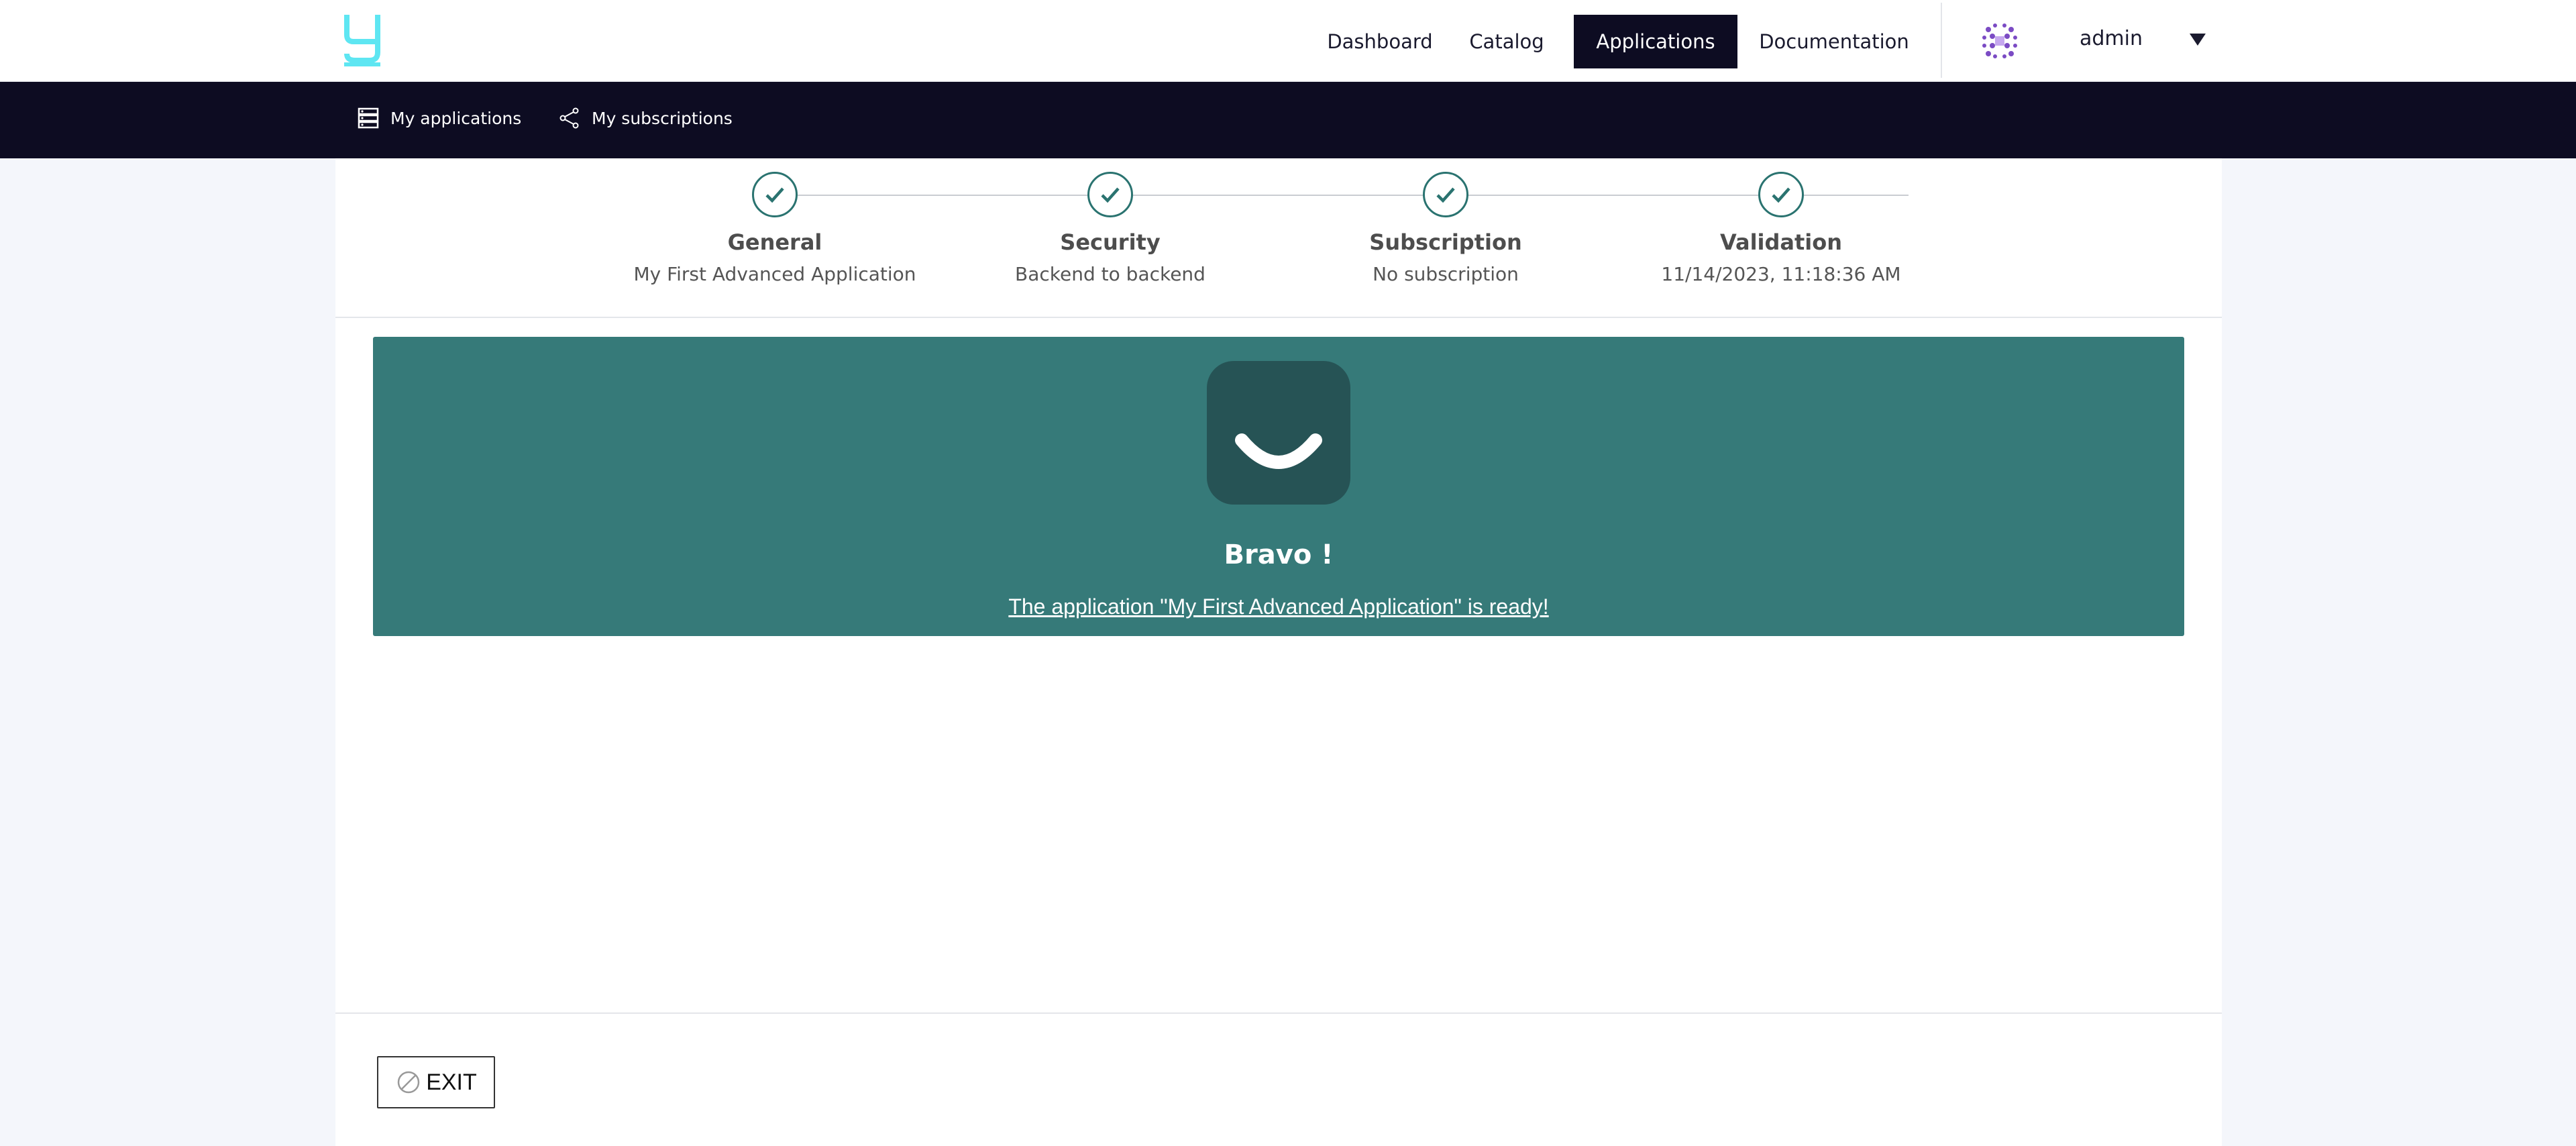 The image size is (2576, 1146). Describe the element at coordinates (2197, 39) in the screenshot. I see `chevron-down-icon` at that location.